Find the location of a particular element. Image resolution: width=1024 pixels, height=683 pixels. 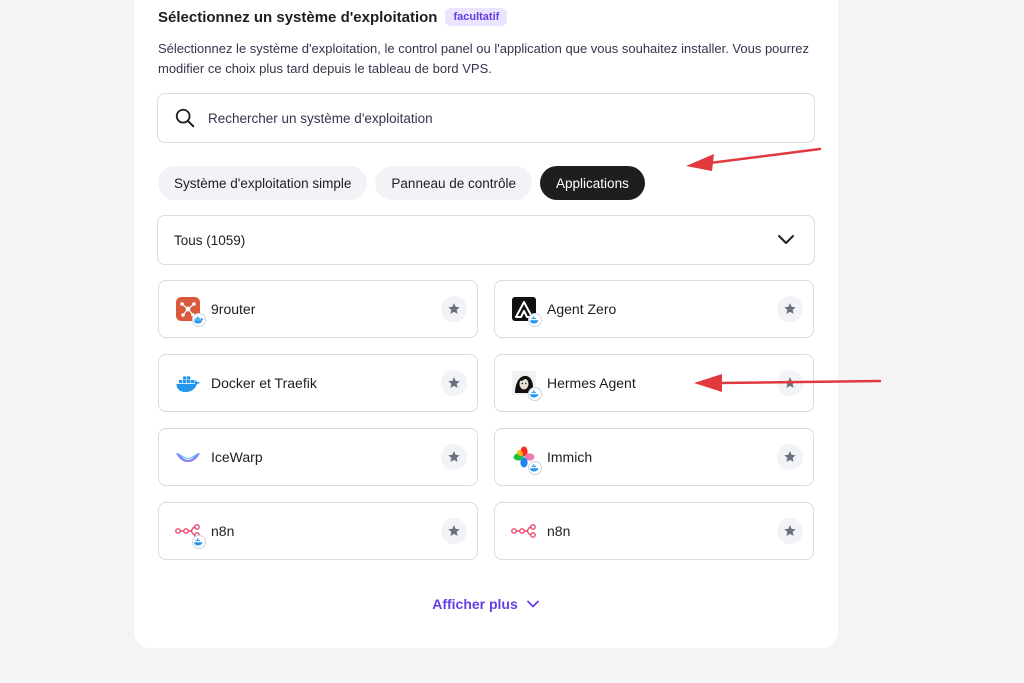

search-box is located at coordinates (486, 118).